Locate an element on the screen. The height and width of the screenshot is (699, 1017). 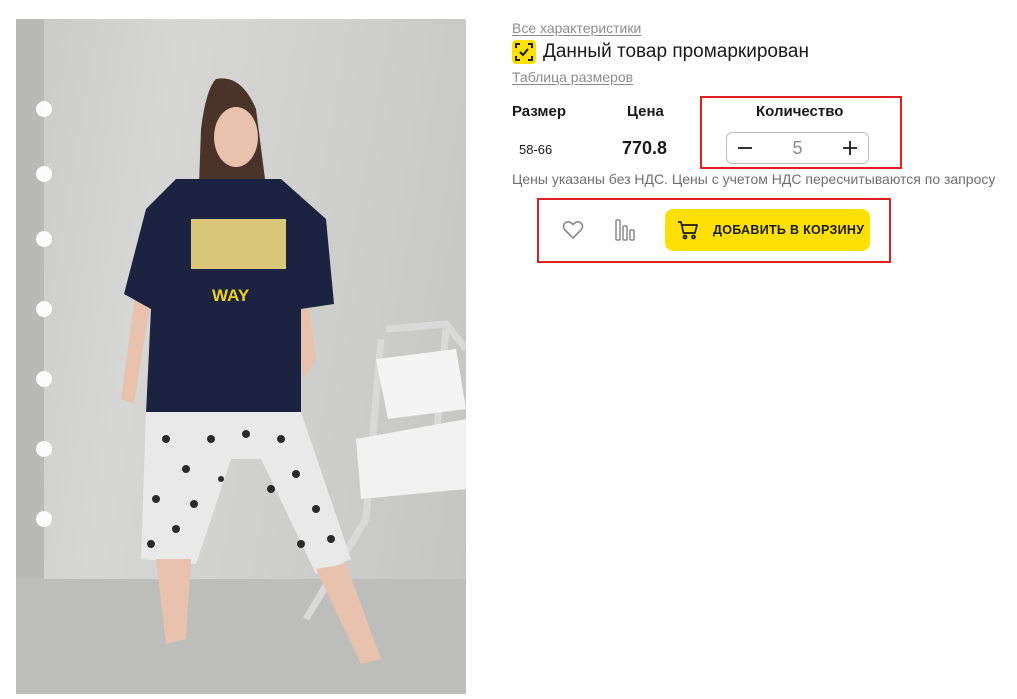
all-specs-link: Все характеристики is located at coordinates (576, 28).